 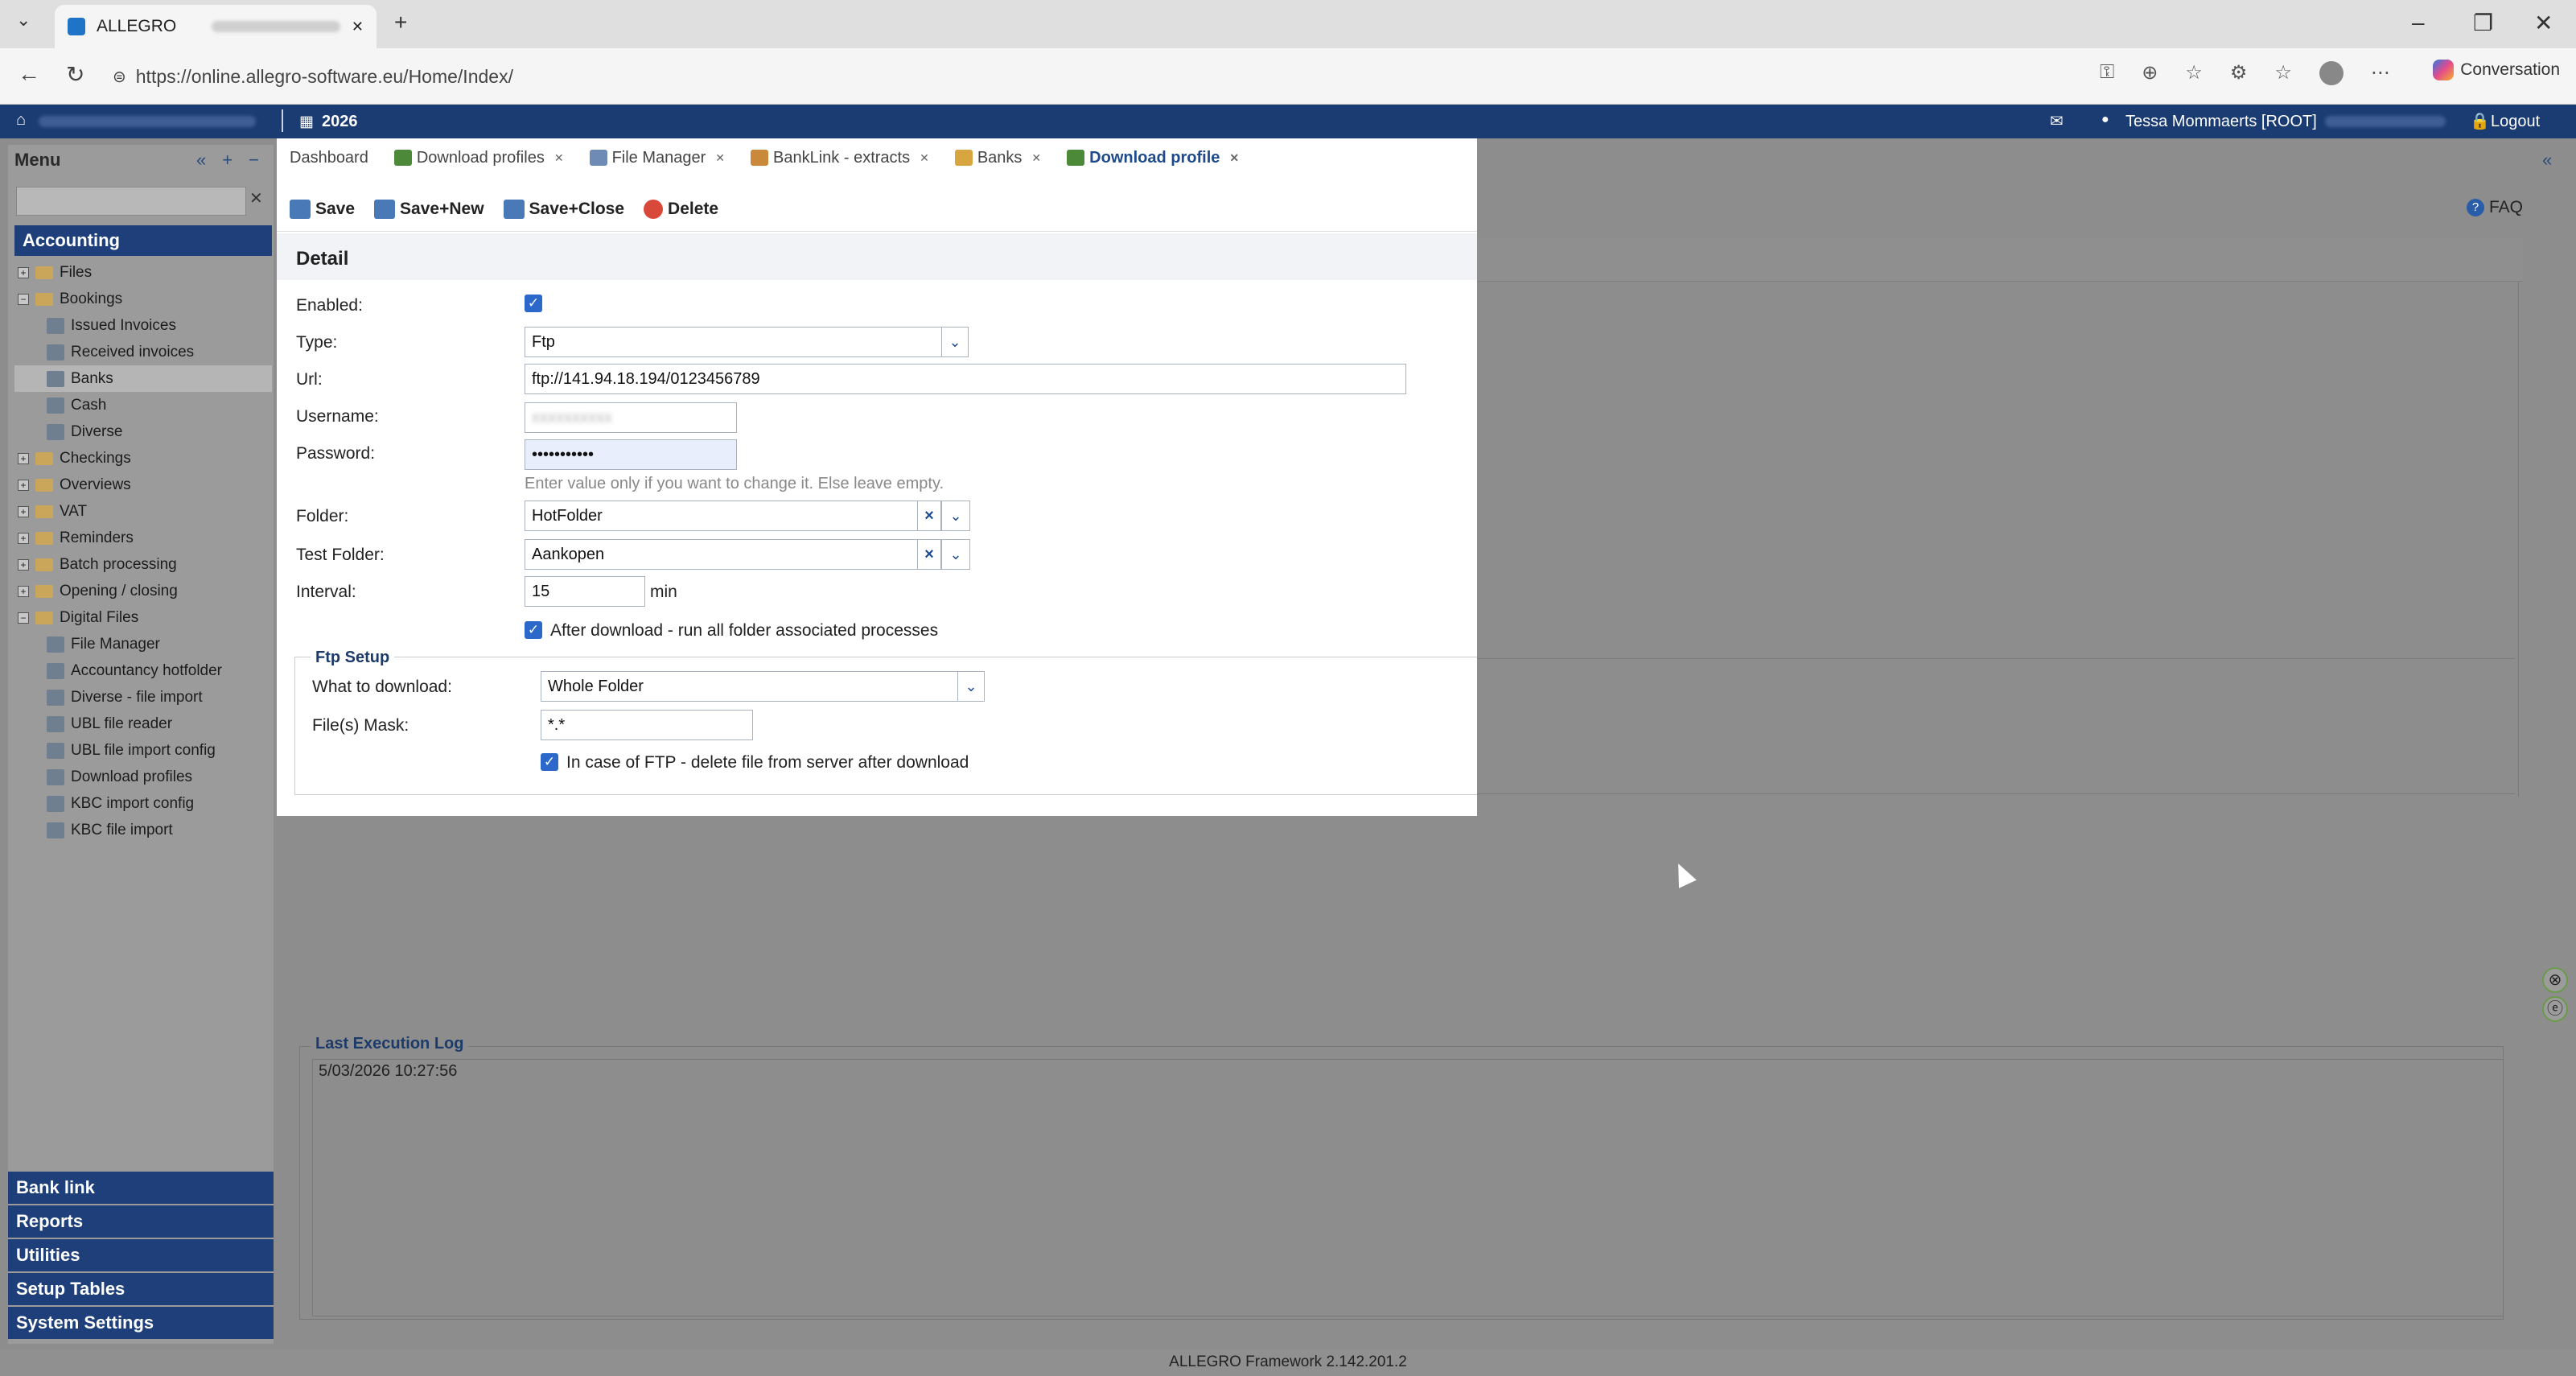 I want to click on menu-system-settings: System Settings, so click(x=141, y=1323).